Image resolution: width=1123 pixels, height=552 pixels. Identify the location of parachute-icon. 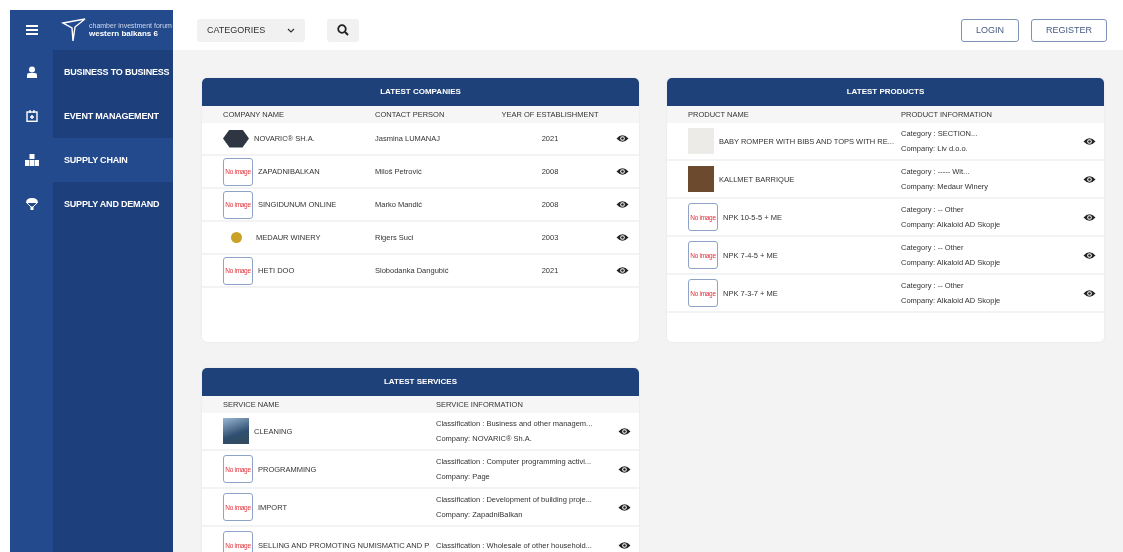
(31, 204).